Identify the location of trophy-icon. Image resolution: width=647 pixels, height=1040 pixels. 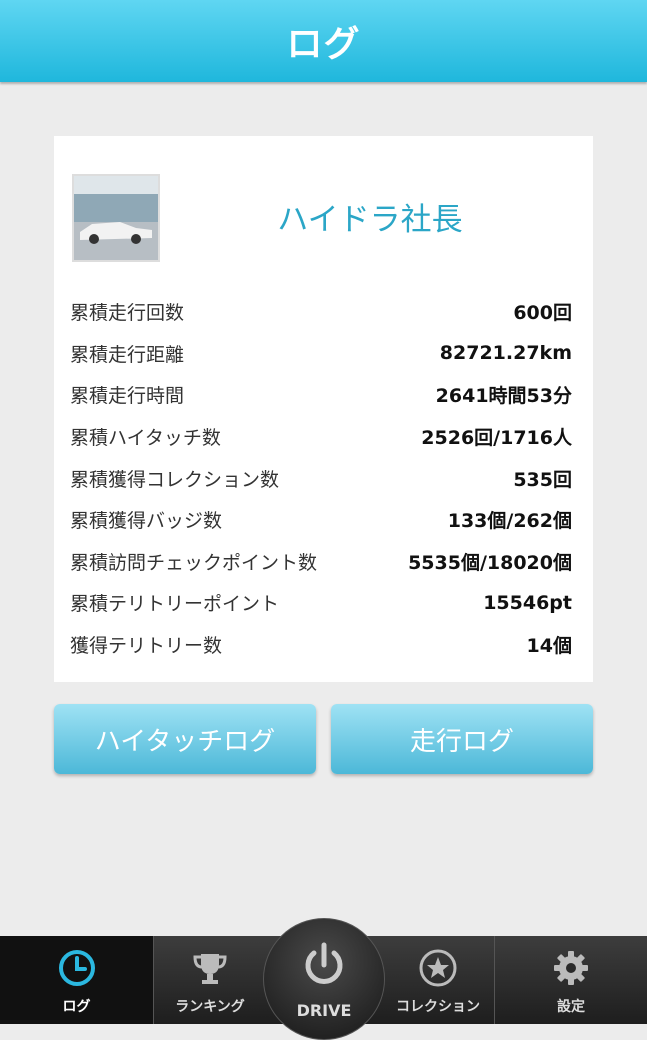
(210, 970).